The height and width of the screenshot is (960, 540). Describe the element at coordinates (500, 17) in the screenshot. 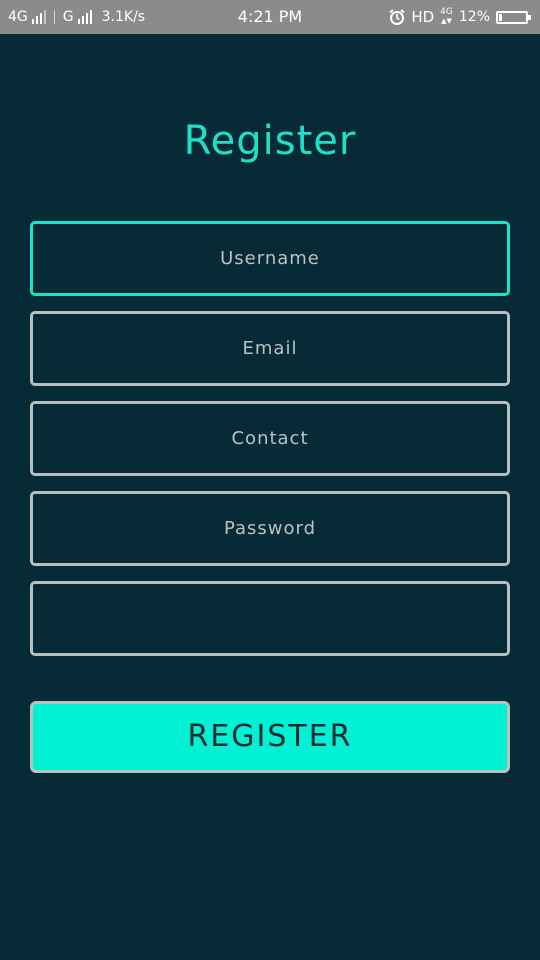

I see `battery-fill` at that location.